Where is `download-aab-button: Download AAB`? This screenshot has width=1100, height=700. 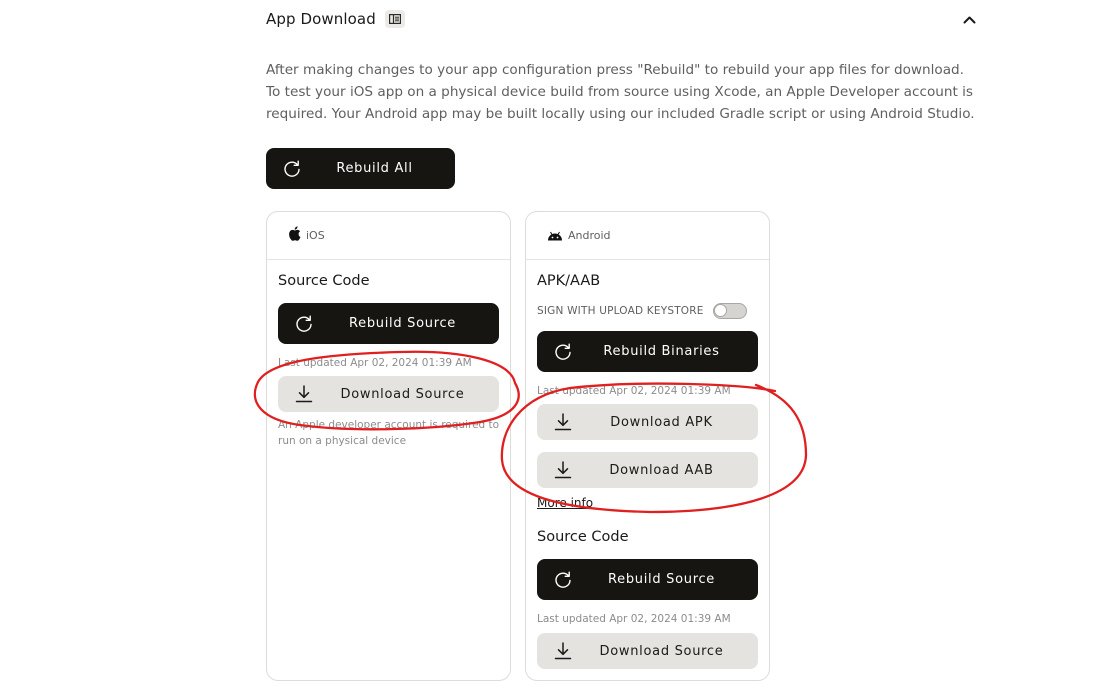 download-aab-button: Download AAB is located at coordinates (647, 470).